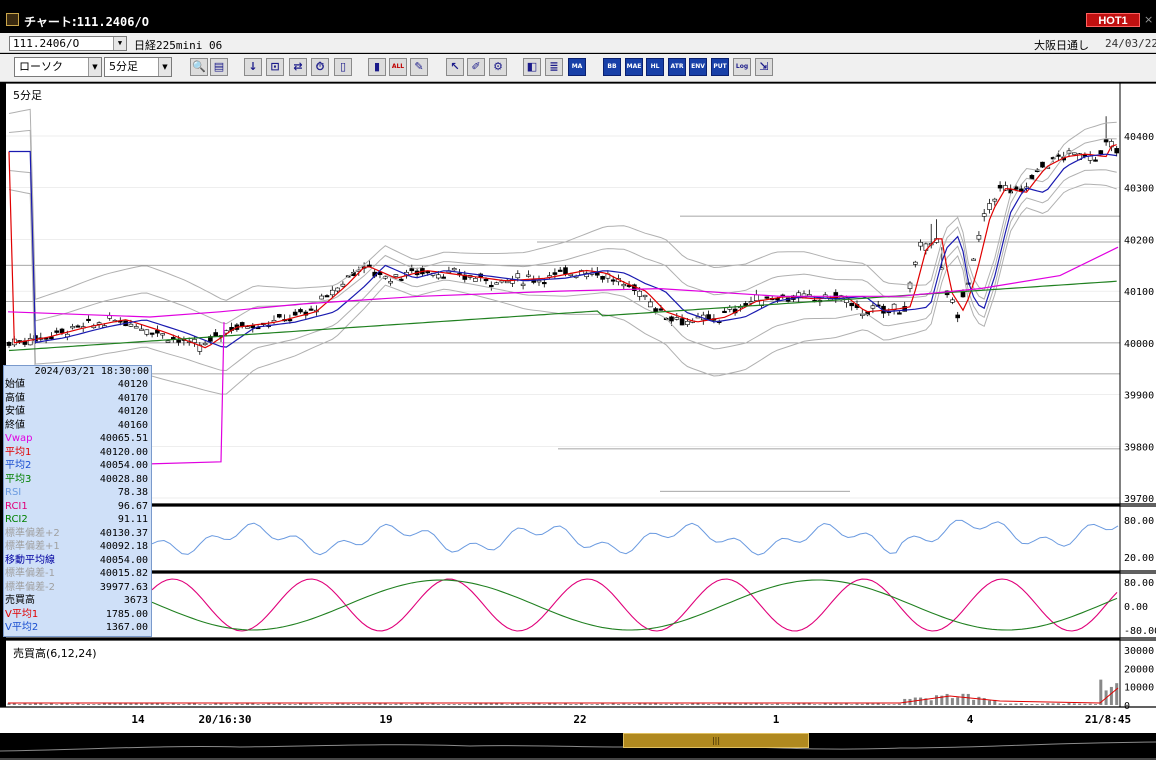  I want to click on toolbar-mae-button: MAE, so click(634, 67).